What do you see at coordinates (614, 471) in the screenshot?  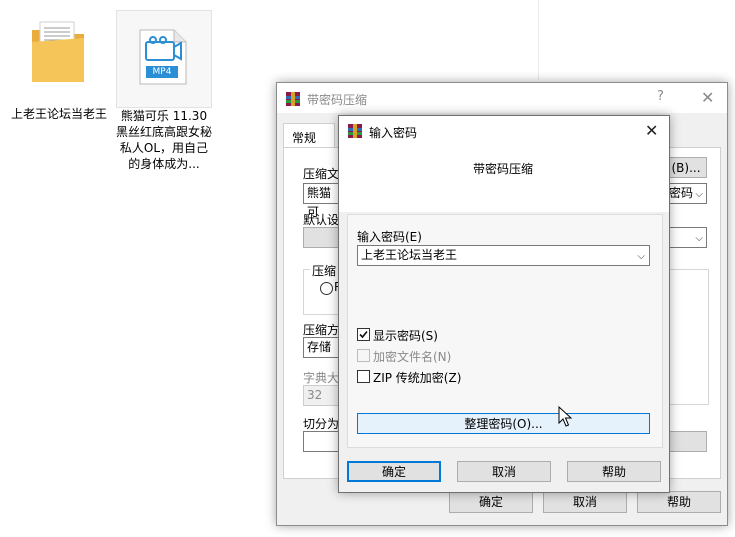 I see `password-help-button: 帮助` at bounding box center [614, 471].